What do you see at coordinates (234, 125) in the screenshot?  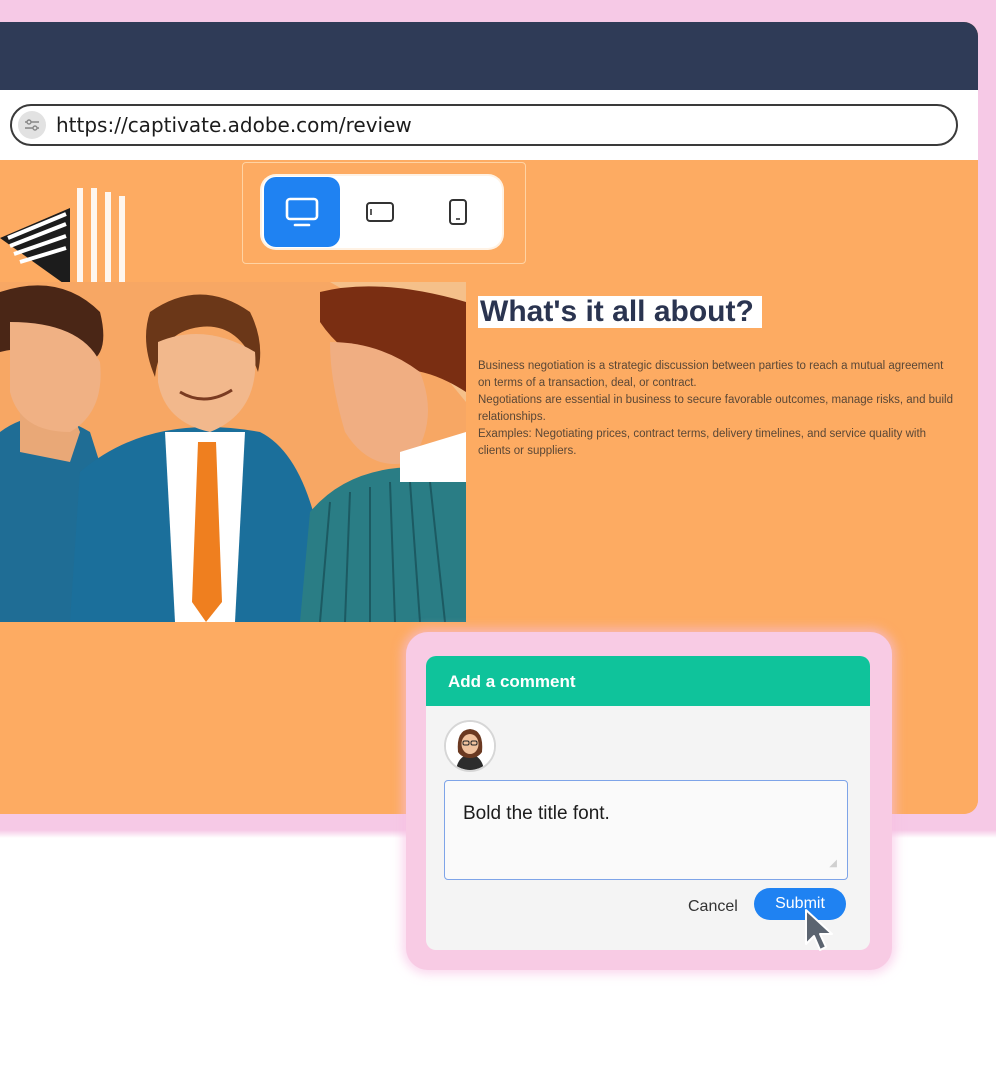 I see `url-text: https://captivate.adobe.com/review` at bounding box center [234, 125].